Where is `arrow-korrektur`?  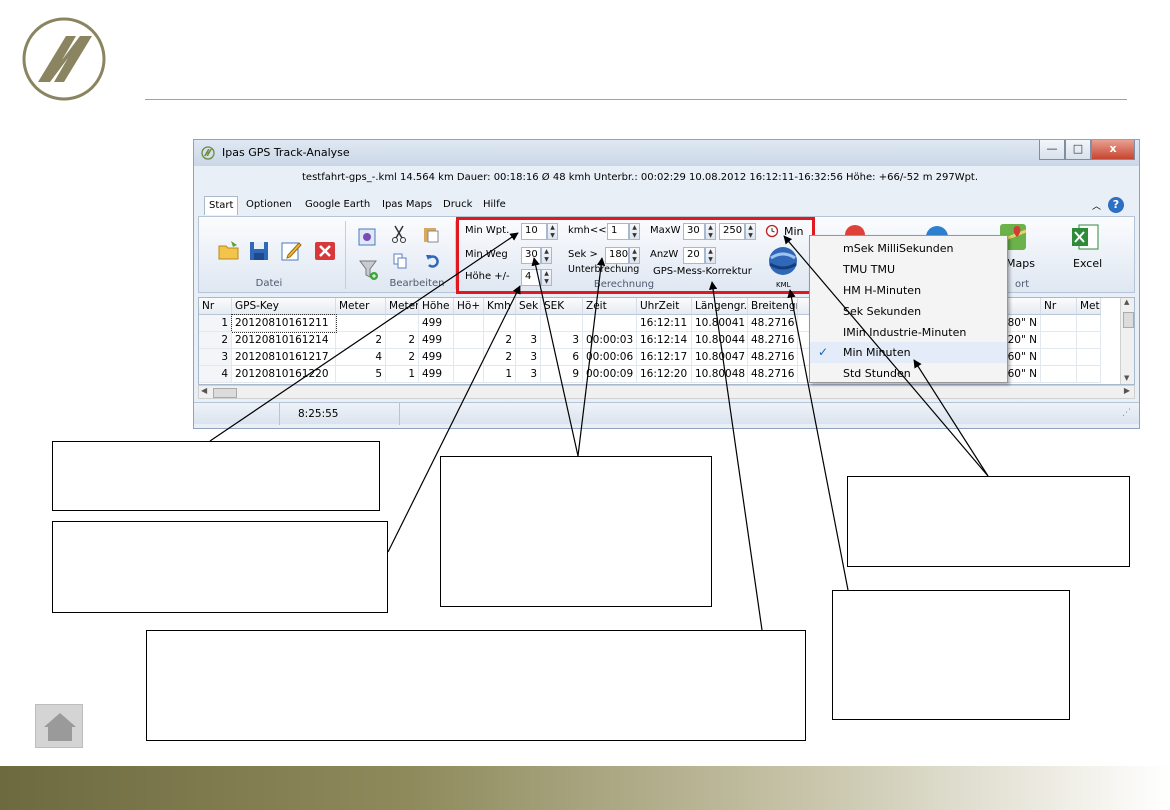 arrow-korrektur is located at coordinates (735, 456).